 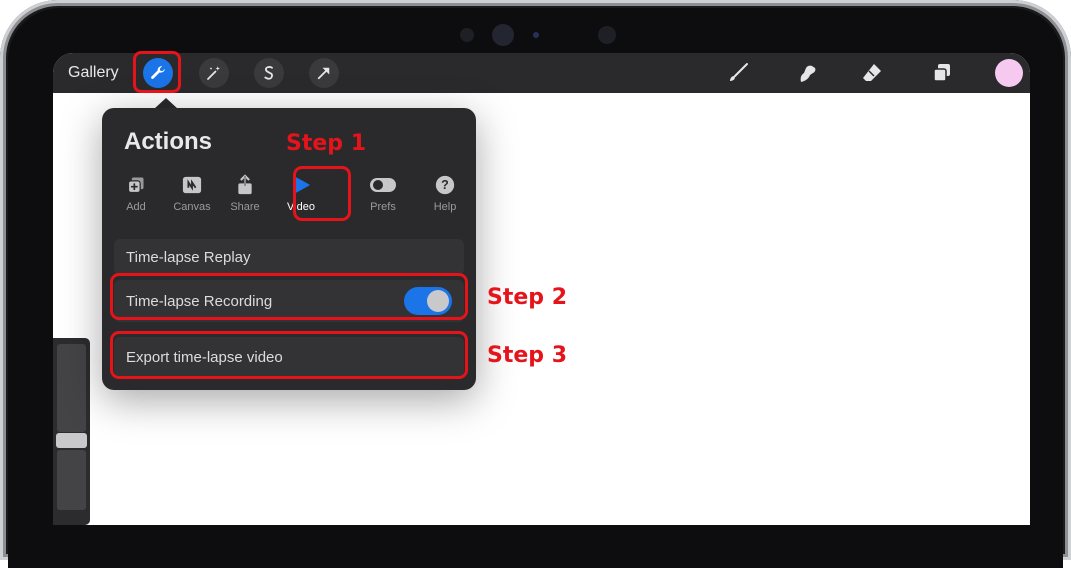 I want to click on step1-video-highlight, so click(x=322, y=193).